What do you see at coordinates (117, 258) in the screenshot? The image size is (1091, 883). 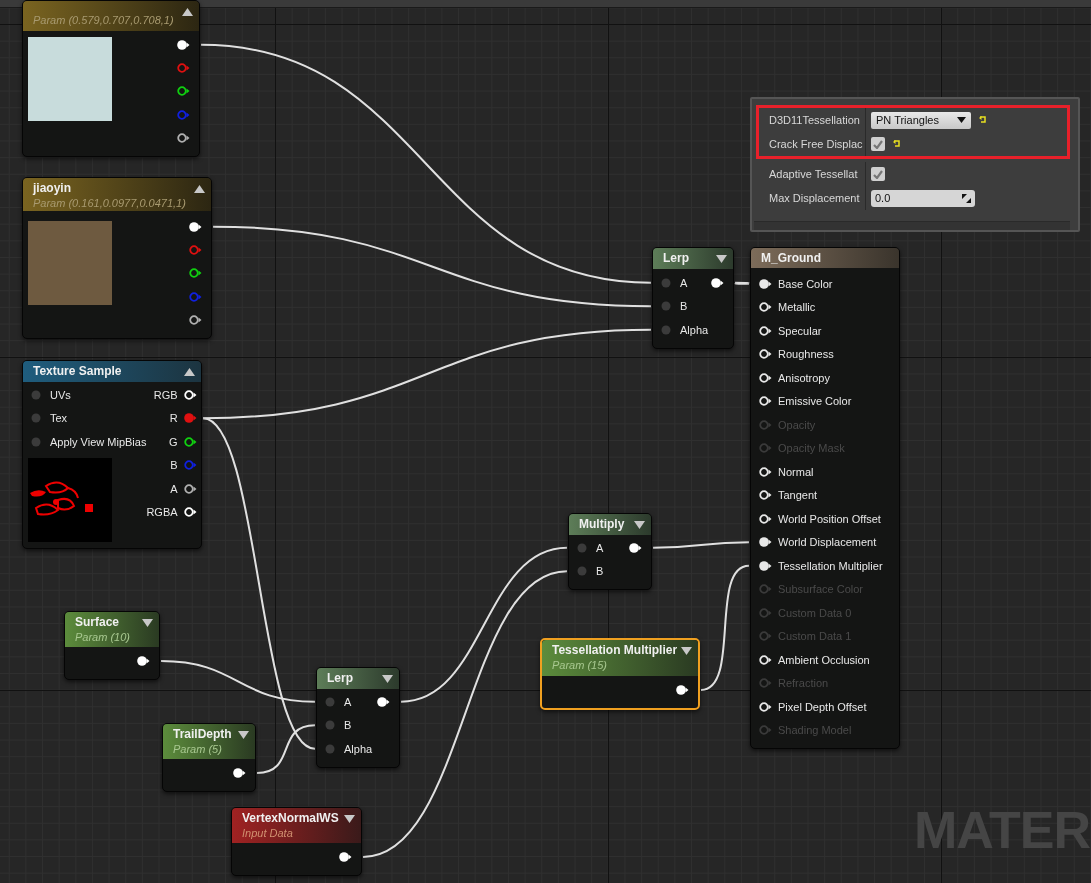 I see `graph-node: jiaoyin Param (0.161,0.0977,0.0471,1)` at bounding box center [117, 258].